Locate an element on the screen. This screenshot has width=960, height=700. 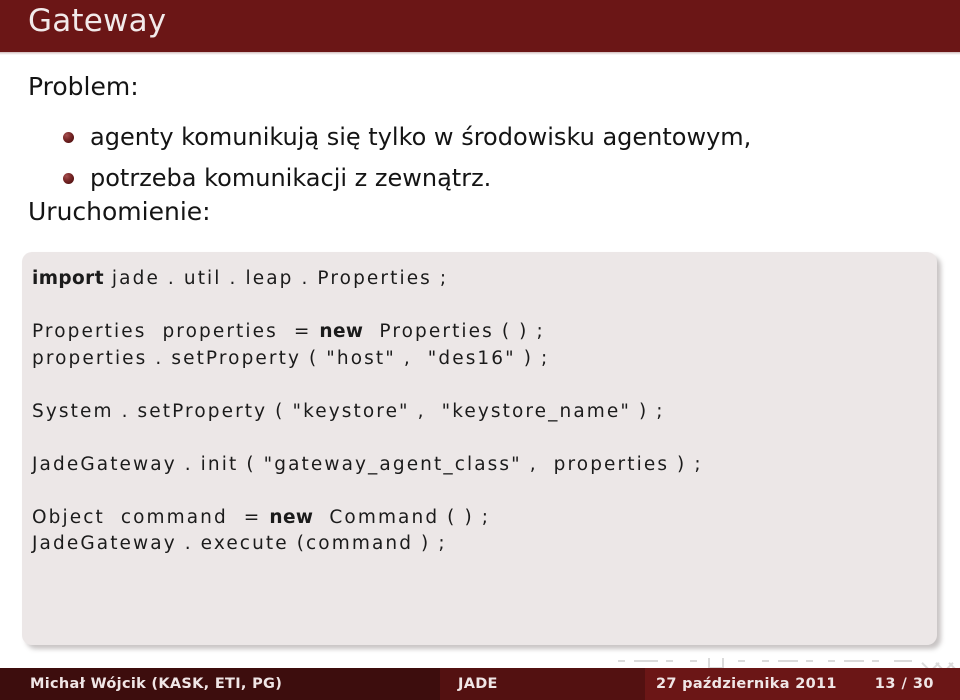
footer-page-number: 13 / 30 is located at coordinates (904, 684).